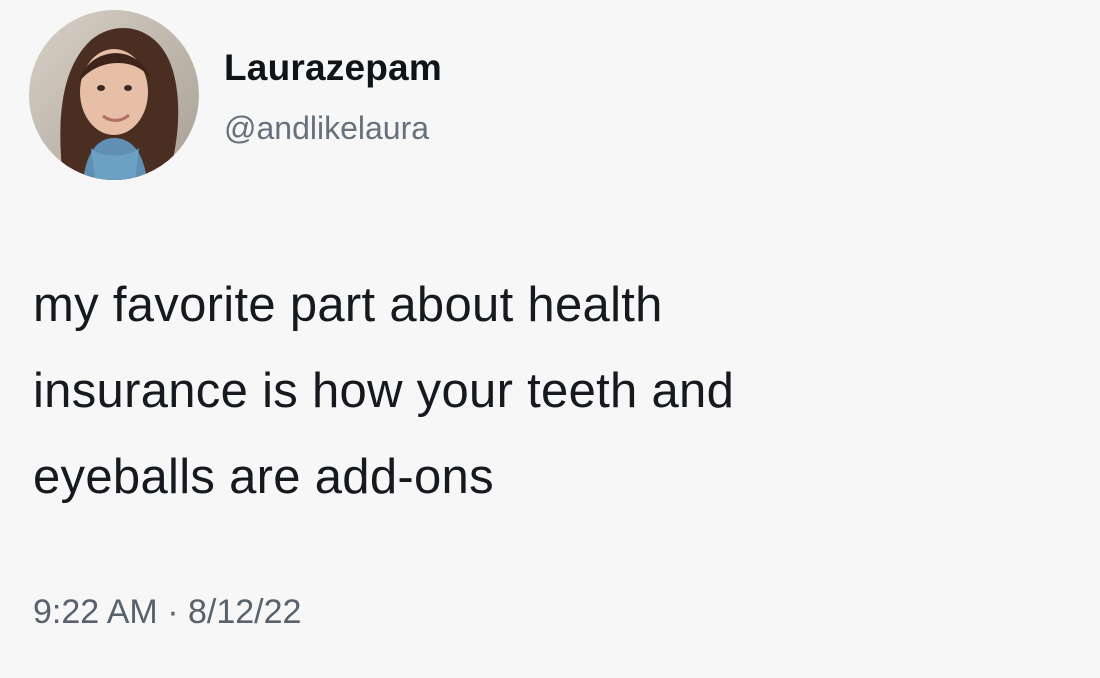 This screenshot has height=678, width=1100. What do you see at coordinates (326, 128) in the screenshot?
I see `user-handle: @andlikelaura` at bounding box center [326, 128].